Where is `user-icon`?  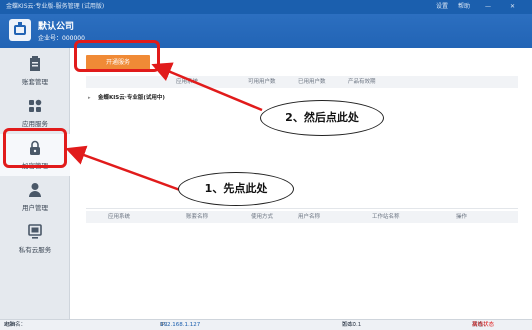 user-icon is located at coordinates (35, 190).